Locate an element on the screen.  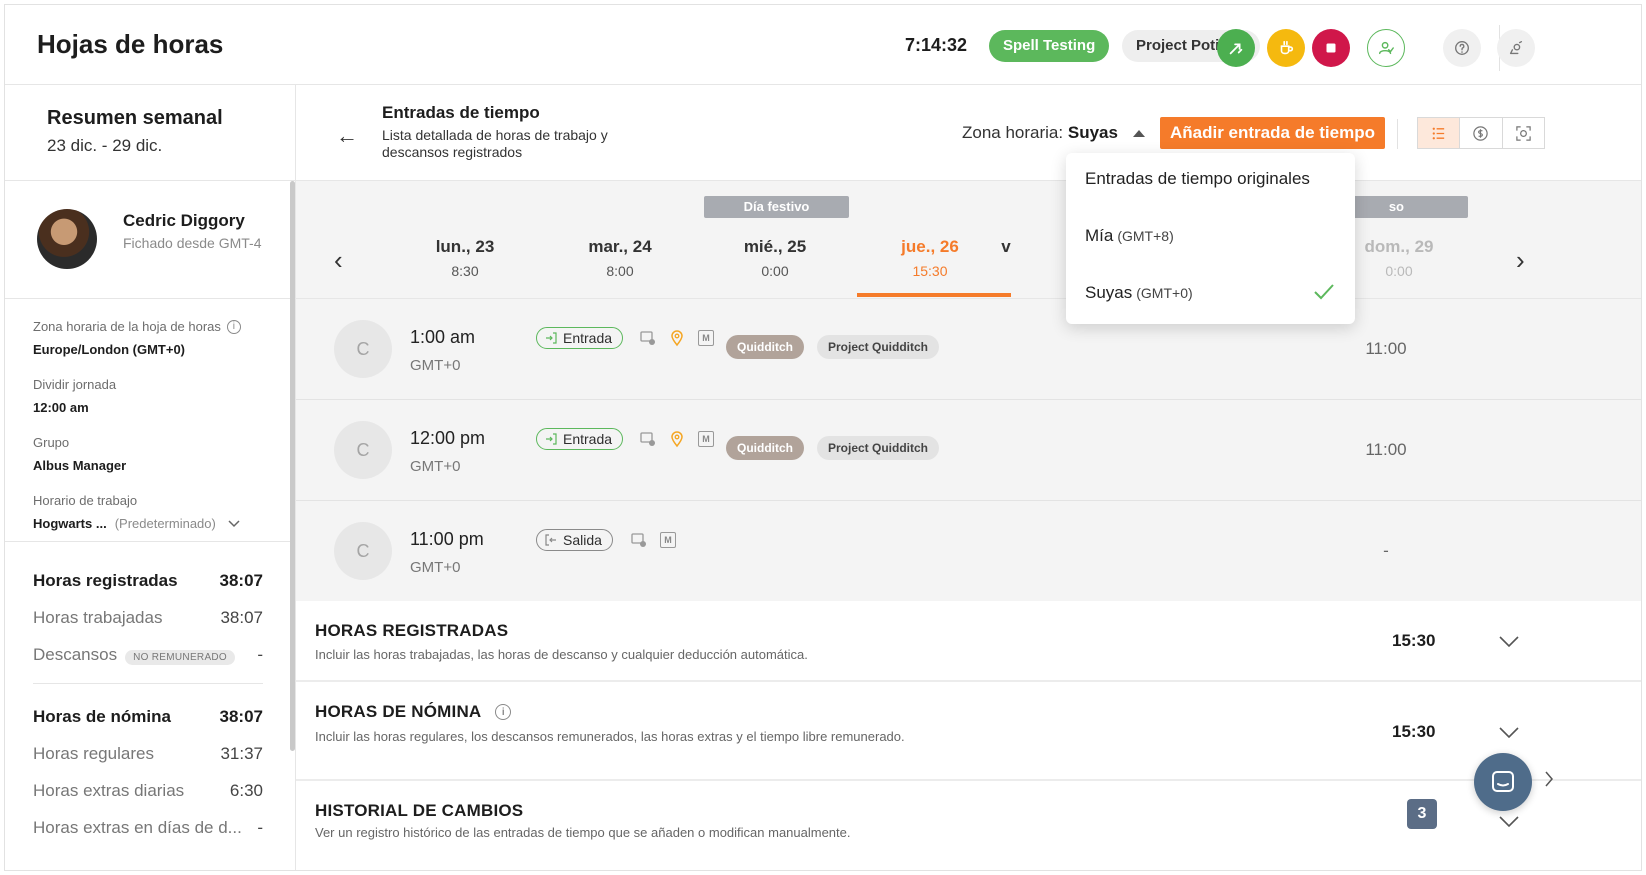
divider is located at coordinates (148, 683).